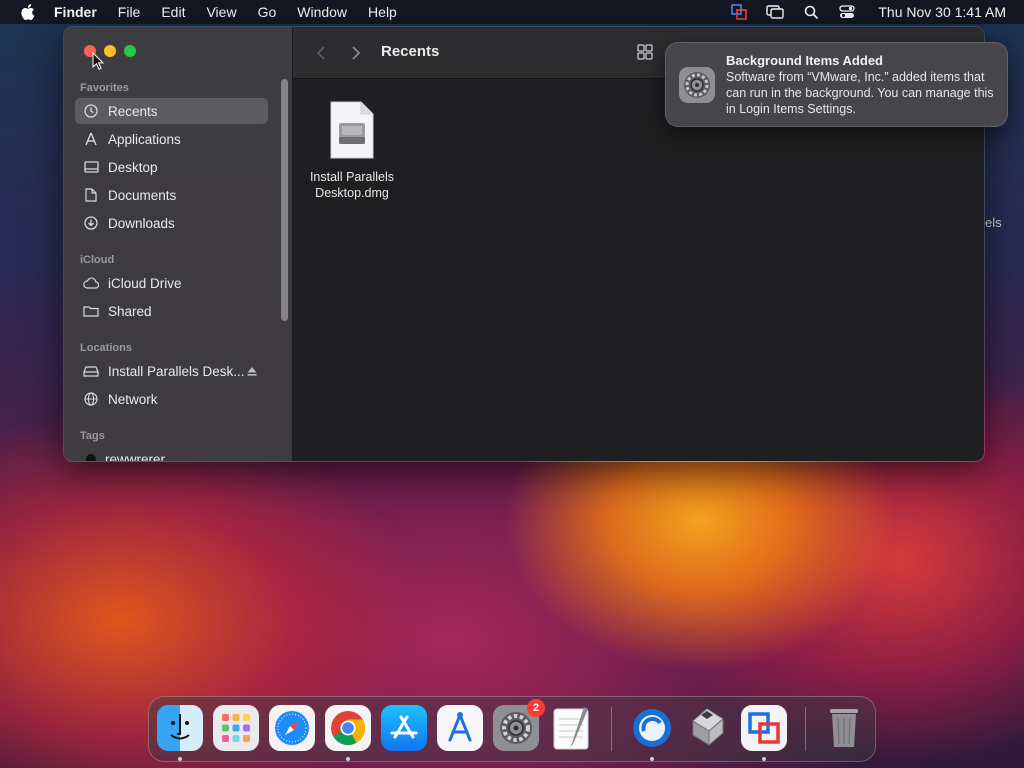  Describe the element at coordinates (764, 728) in the screenshot. I see `dock-parallels-icon` at that location.